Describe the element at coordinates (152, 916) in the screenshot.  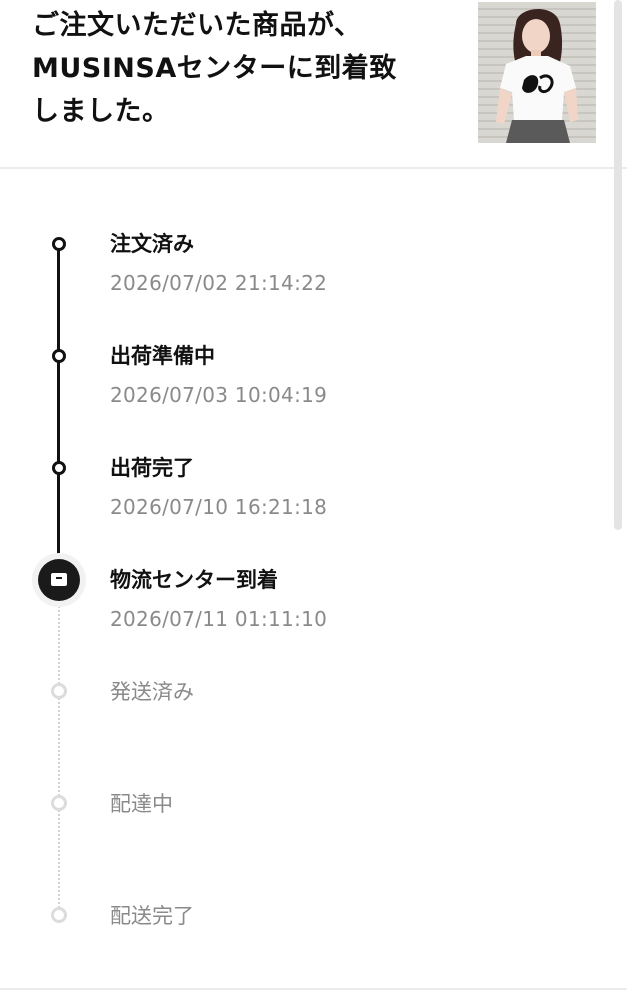
I see `step-label: 配送完了` at that location.